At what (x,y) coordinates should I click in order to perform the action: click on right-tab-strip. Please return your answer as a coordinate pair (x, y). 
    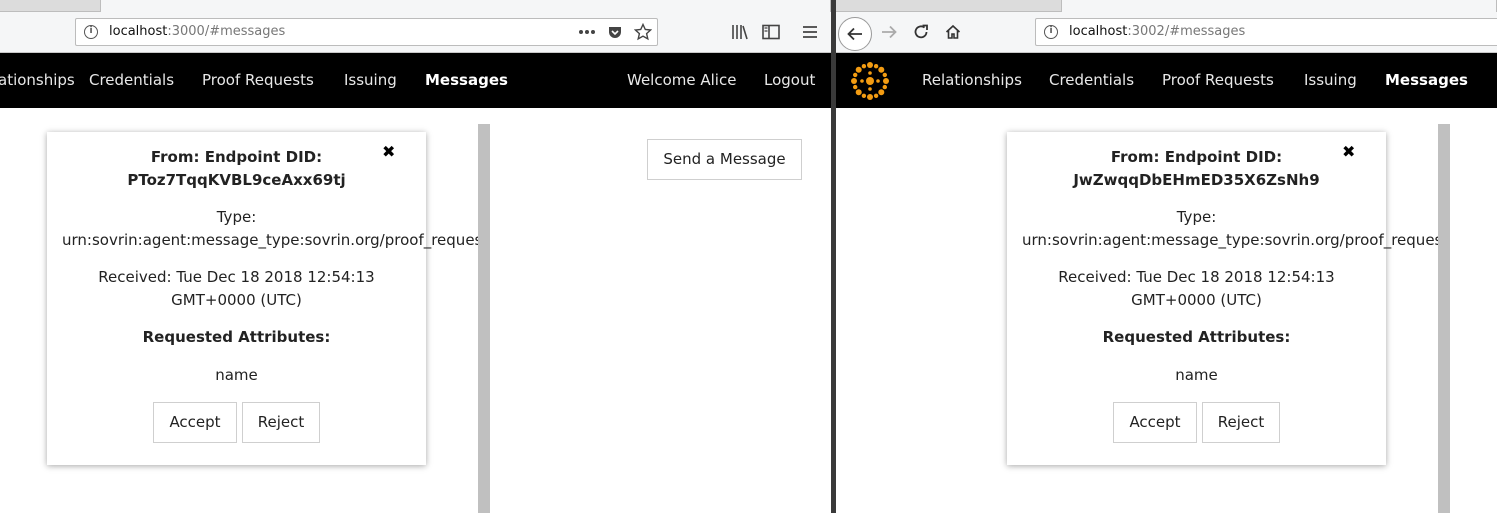
    Looking at the image, I should click on (1166, 6).